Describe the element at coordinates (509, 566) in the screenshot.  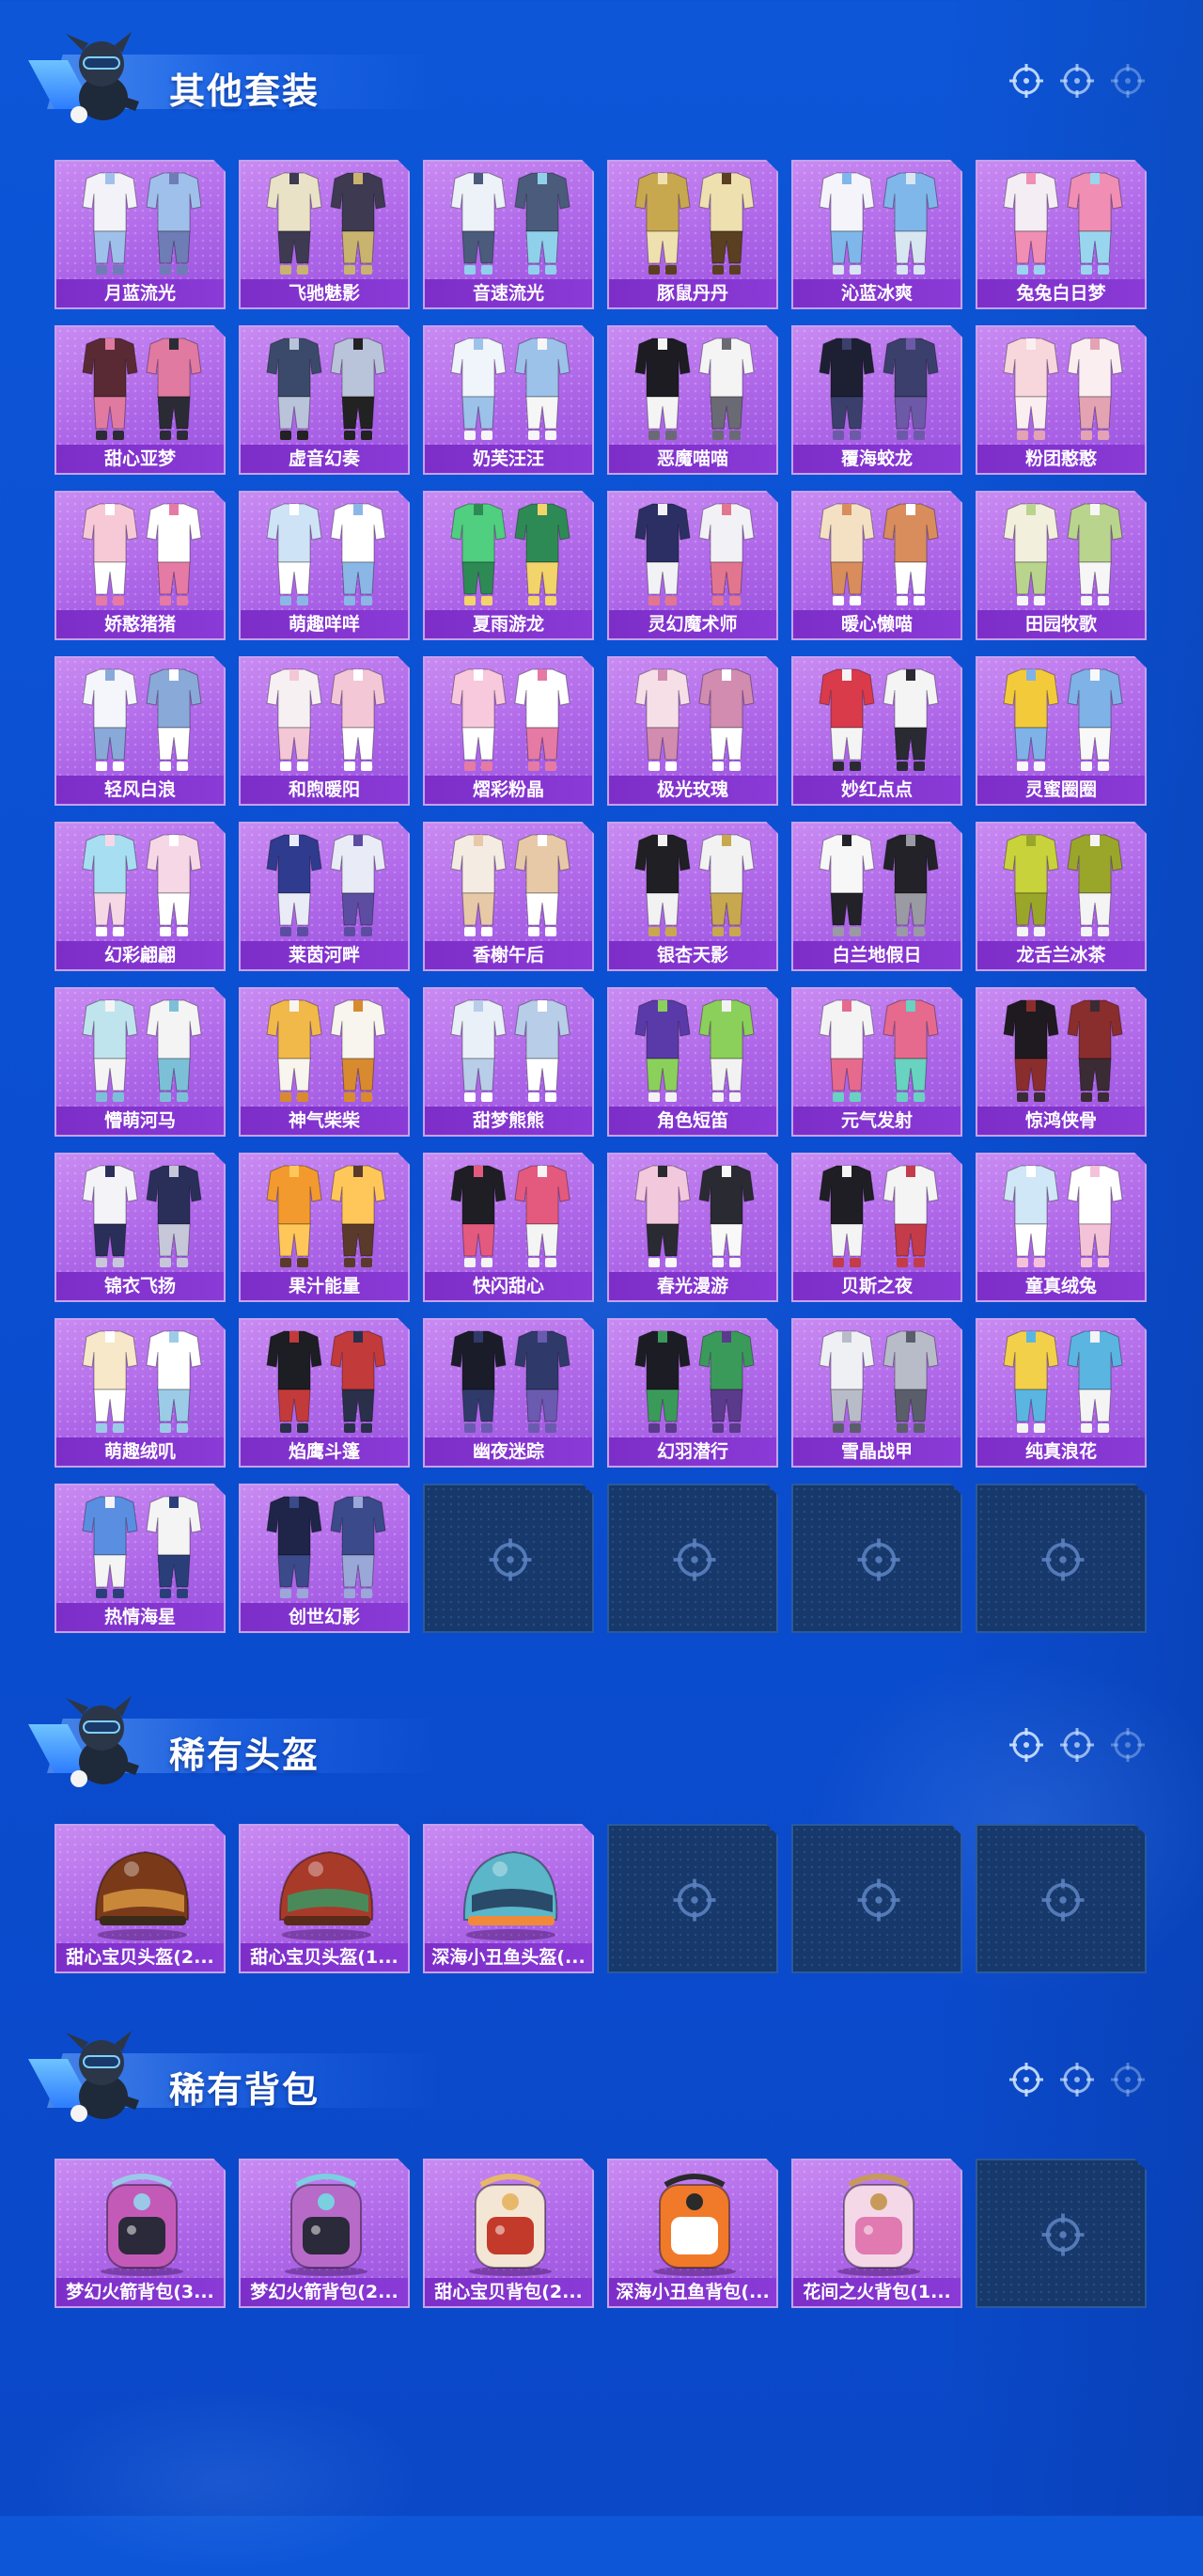
I see `item-card: 夏雨游龙` at that location.